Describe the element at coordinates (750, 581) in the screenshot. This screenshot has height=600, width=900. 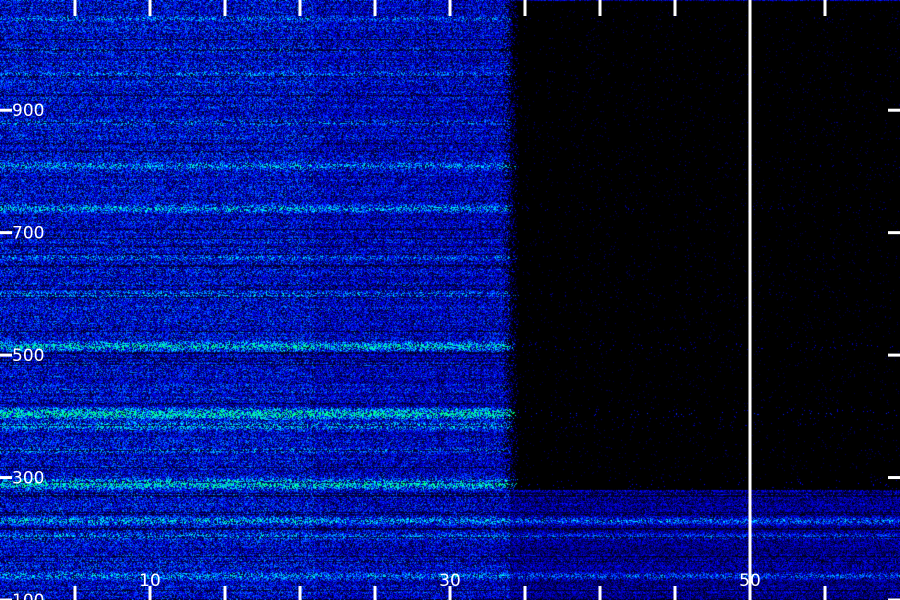
I see `x-tick-label: 50` at that location.